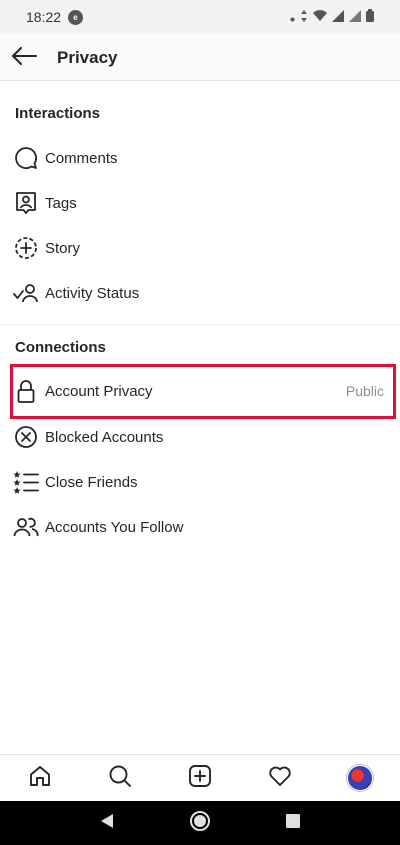  What do you see at coordinates (320, 18) in the screenshot?
I see `wifi-icon` at bounding box center [320, 18].